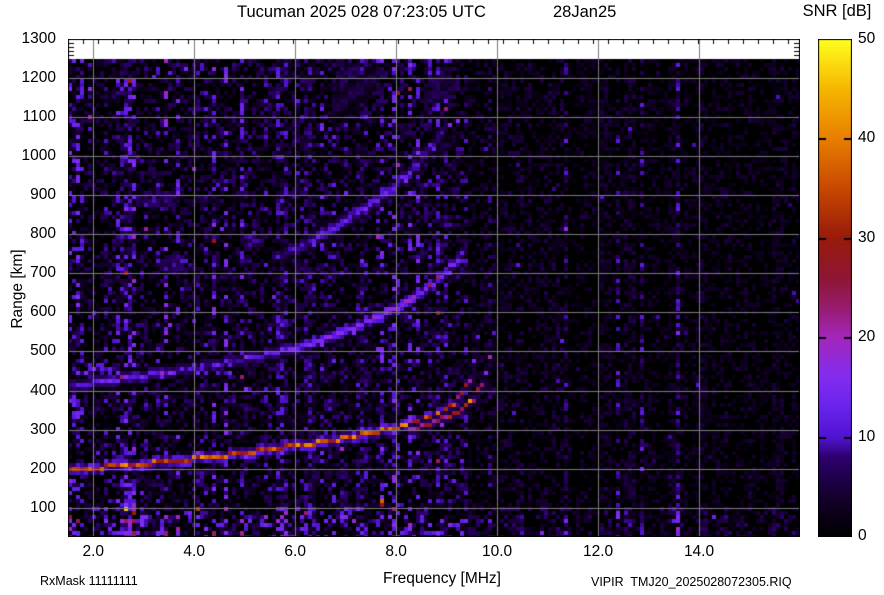 The image size is (884, 595). What do you see at coordinates (867, 436) in the screenshot?
I see `colorbar-tick-label: 10` at bounding box center [867, 436].